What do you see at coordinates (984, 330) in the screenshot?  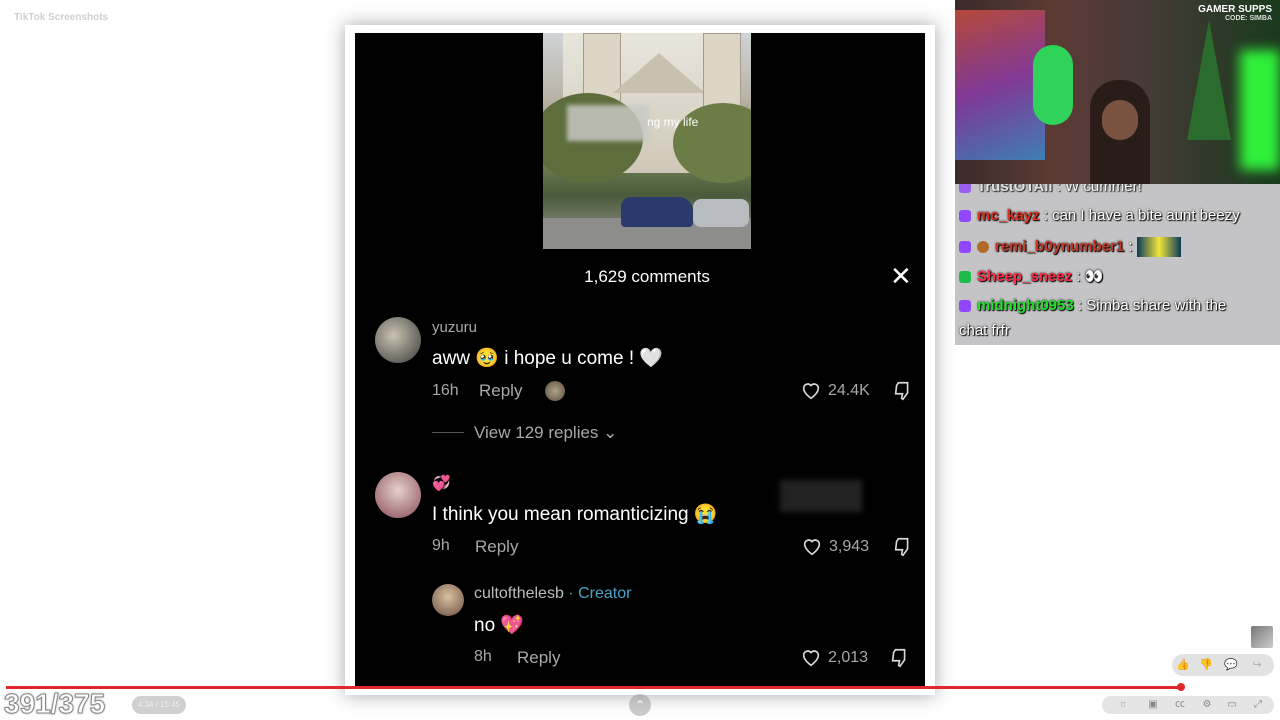 I see `chat-message-continued: chat frfr` at bounding box center [984, 330].